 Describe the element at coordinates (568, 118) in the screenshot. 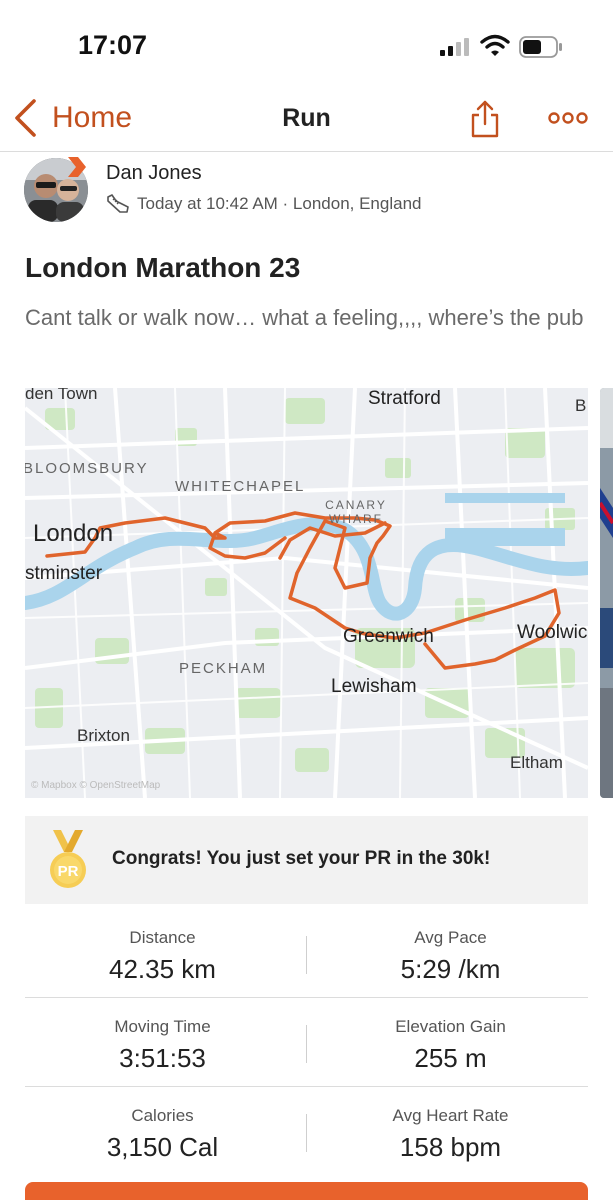

I see `more-icon` at that location.